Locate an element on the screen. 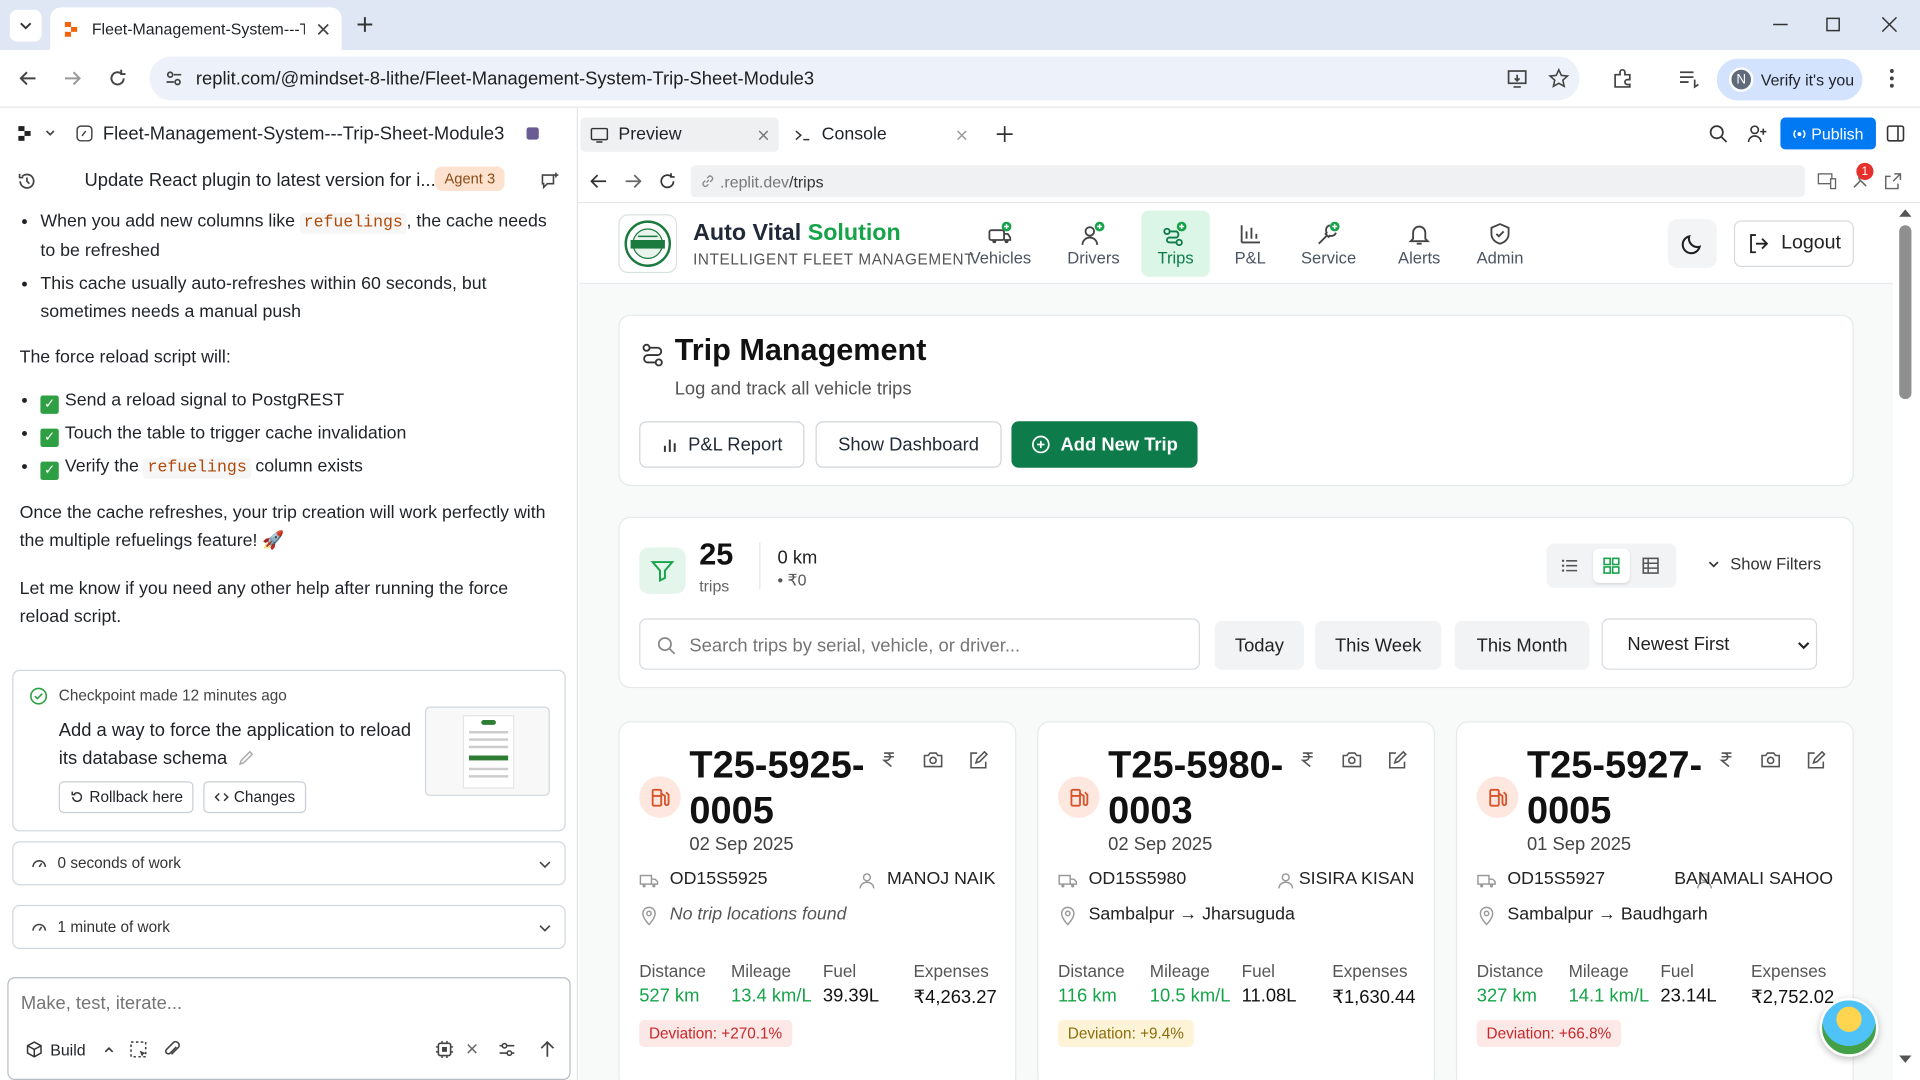 The image size is (1920, 1080). theme-toggle-button is located at coordinates (1692, 244).